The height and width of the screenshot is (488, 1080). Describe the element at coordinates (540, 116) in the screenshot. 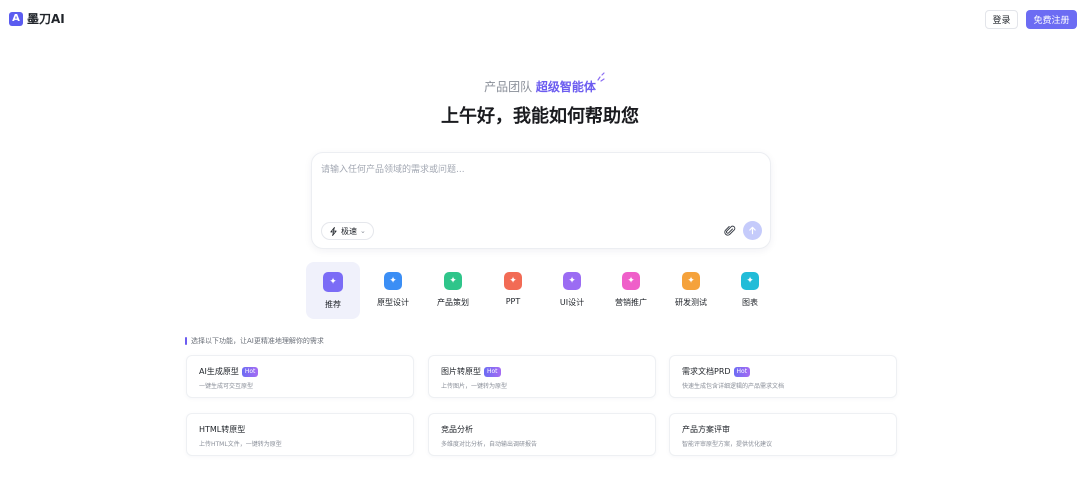

I see `hero-title: 上午好，我能如何帮助您` at that location.